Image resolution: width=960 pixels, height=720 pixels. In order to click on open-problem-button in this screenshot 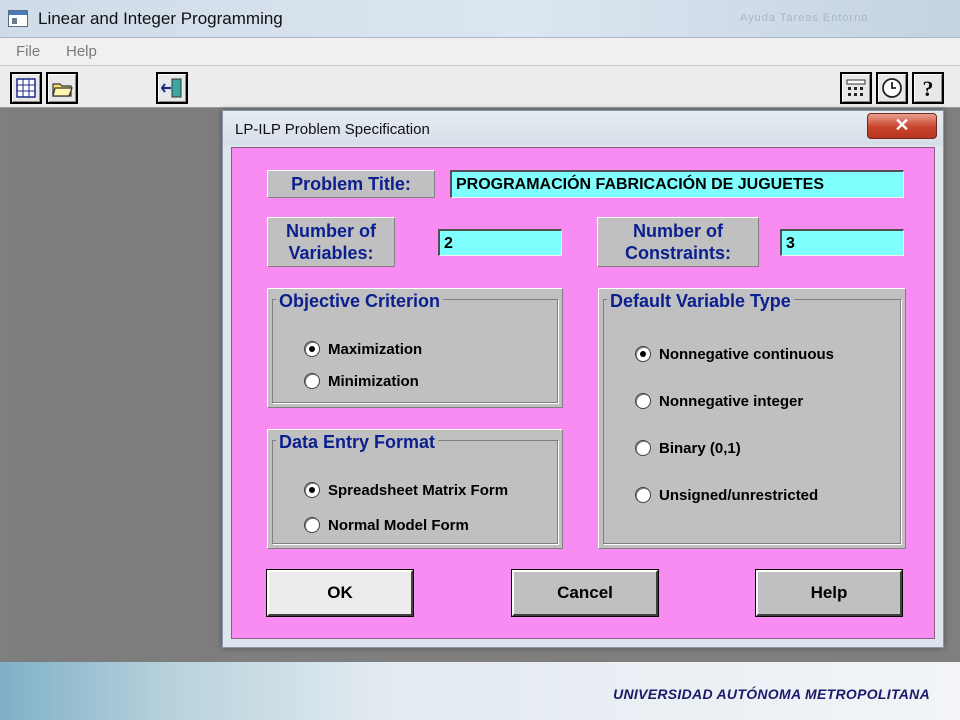, I will do `click(62, 88)`.